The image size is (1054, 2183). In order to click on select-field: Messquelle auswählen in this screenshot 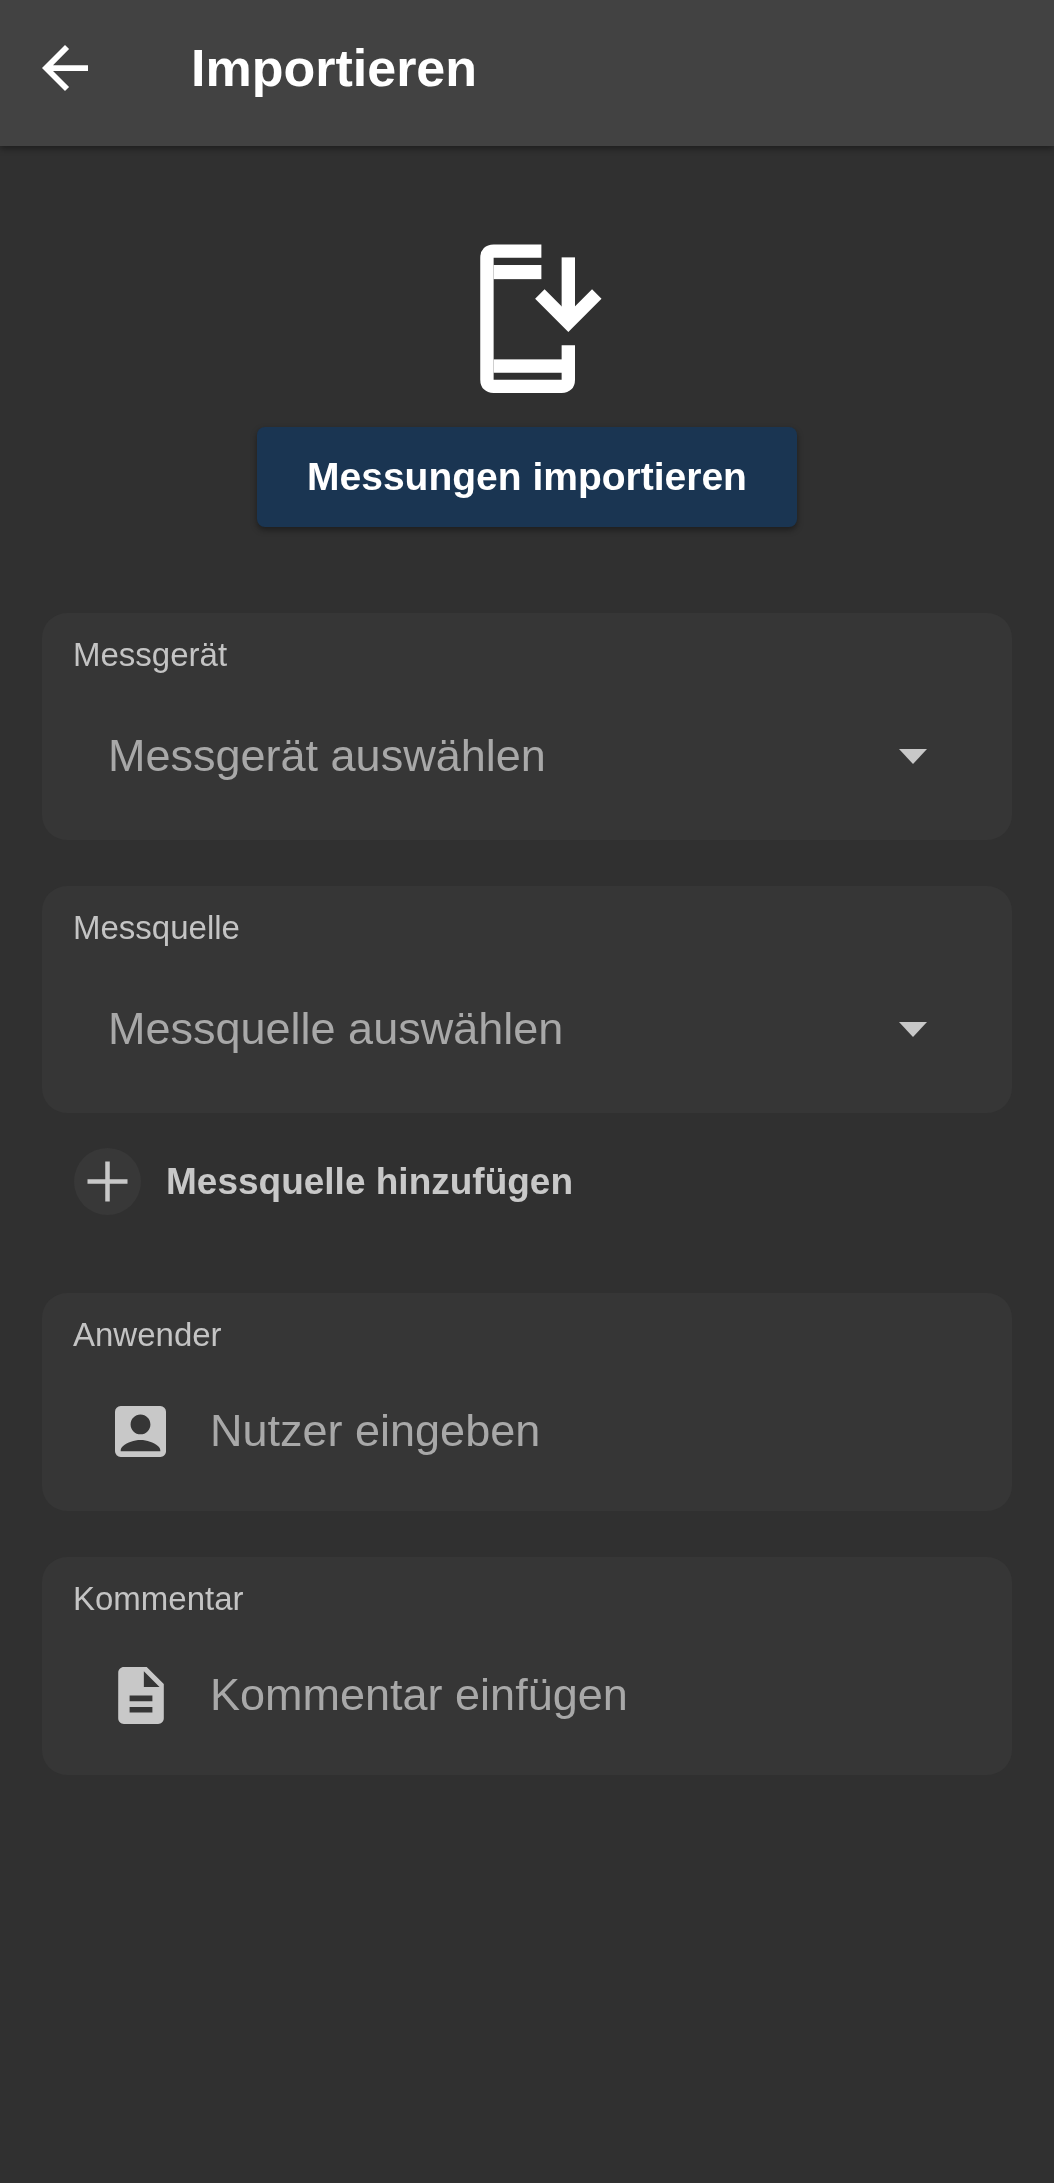, I will do `click(495, 1029)`.